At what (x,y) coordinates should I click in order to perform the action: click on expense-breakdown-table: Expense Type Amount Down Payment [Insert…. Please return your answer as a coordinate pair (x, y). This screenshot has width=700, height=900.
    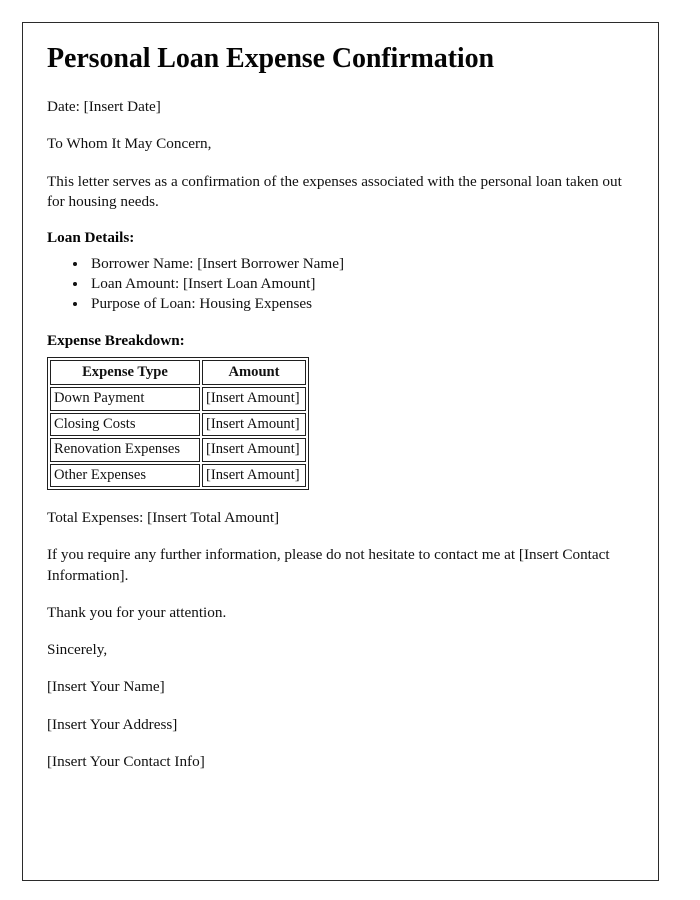
    Looking at the image, I should click on (178, 423).